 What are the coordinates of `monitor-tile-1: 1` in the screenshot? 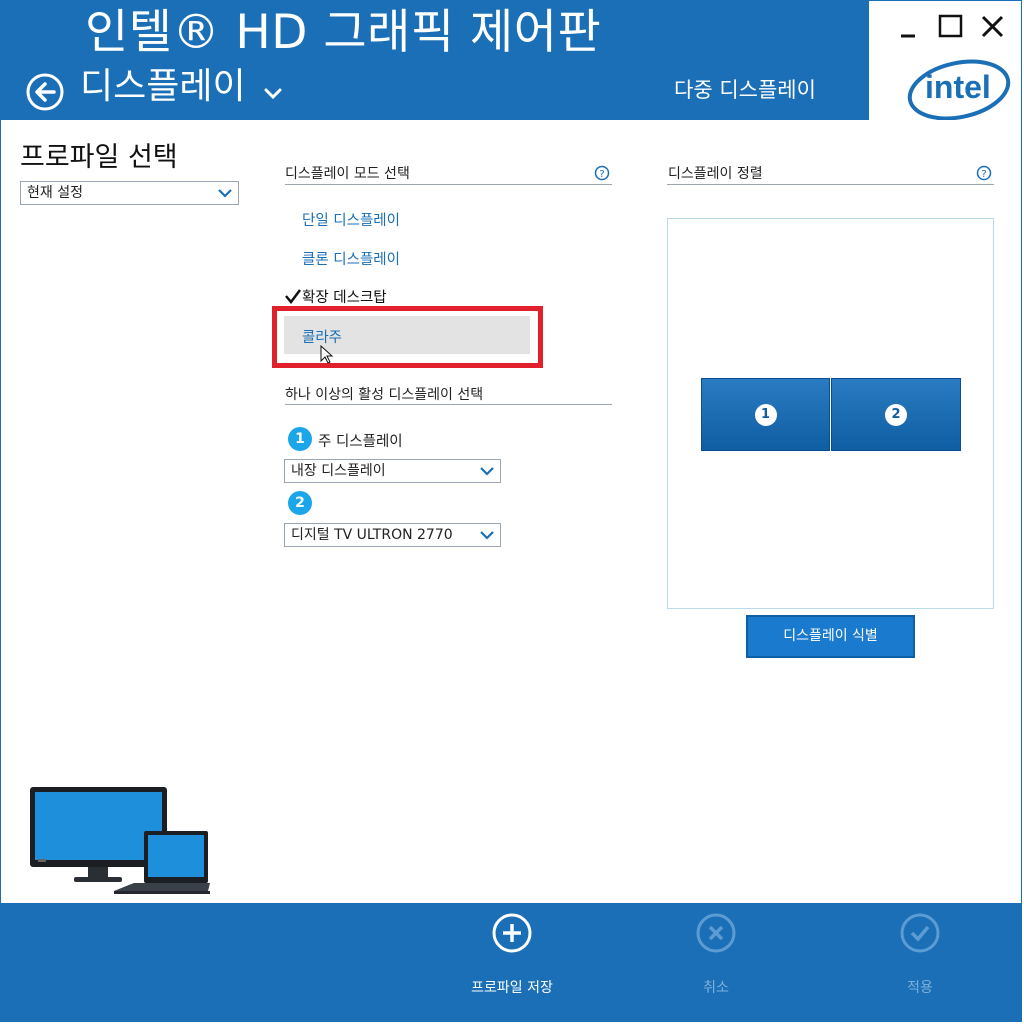 It's located at (765, 414).